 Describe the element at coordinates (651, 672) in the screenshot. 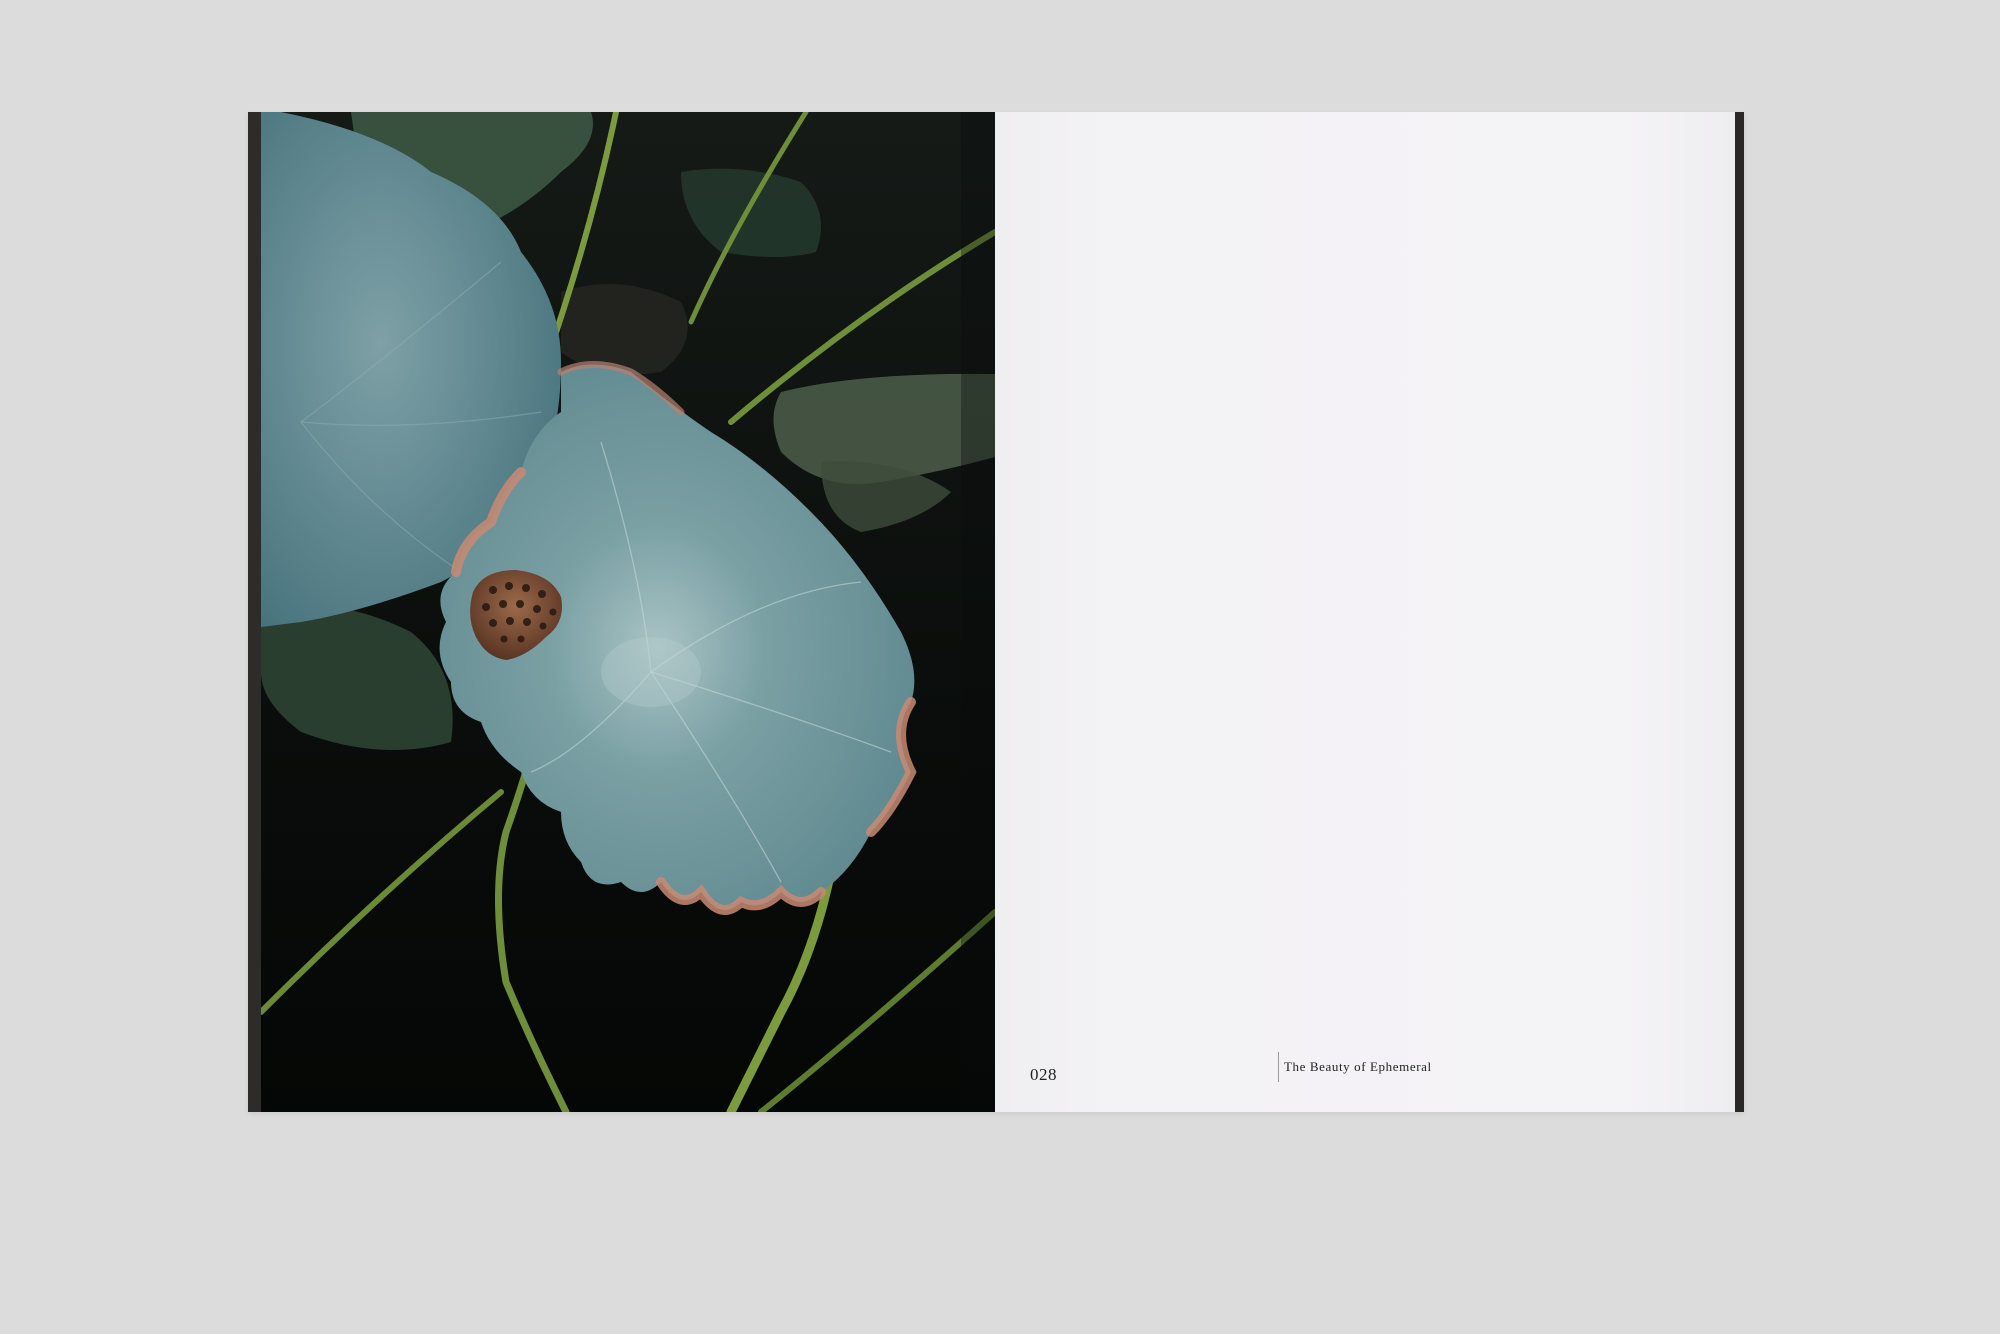

I see `leaf-center-highlight` at that location.